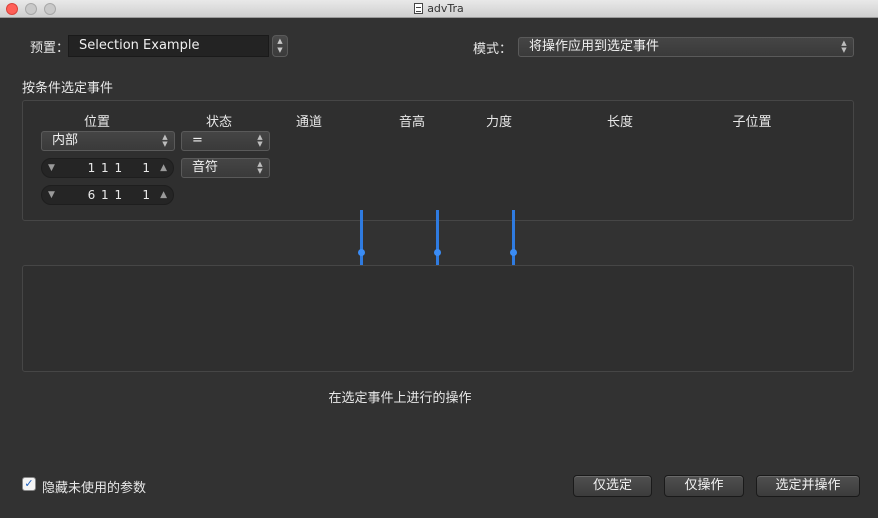 The width and height of the screenshot is (878, 518). What do you see at coordinates (400, 398) in the screenshot?
I see `operations-section-title: 在选定事件上进行的操作` at bounding box center [400, 398].